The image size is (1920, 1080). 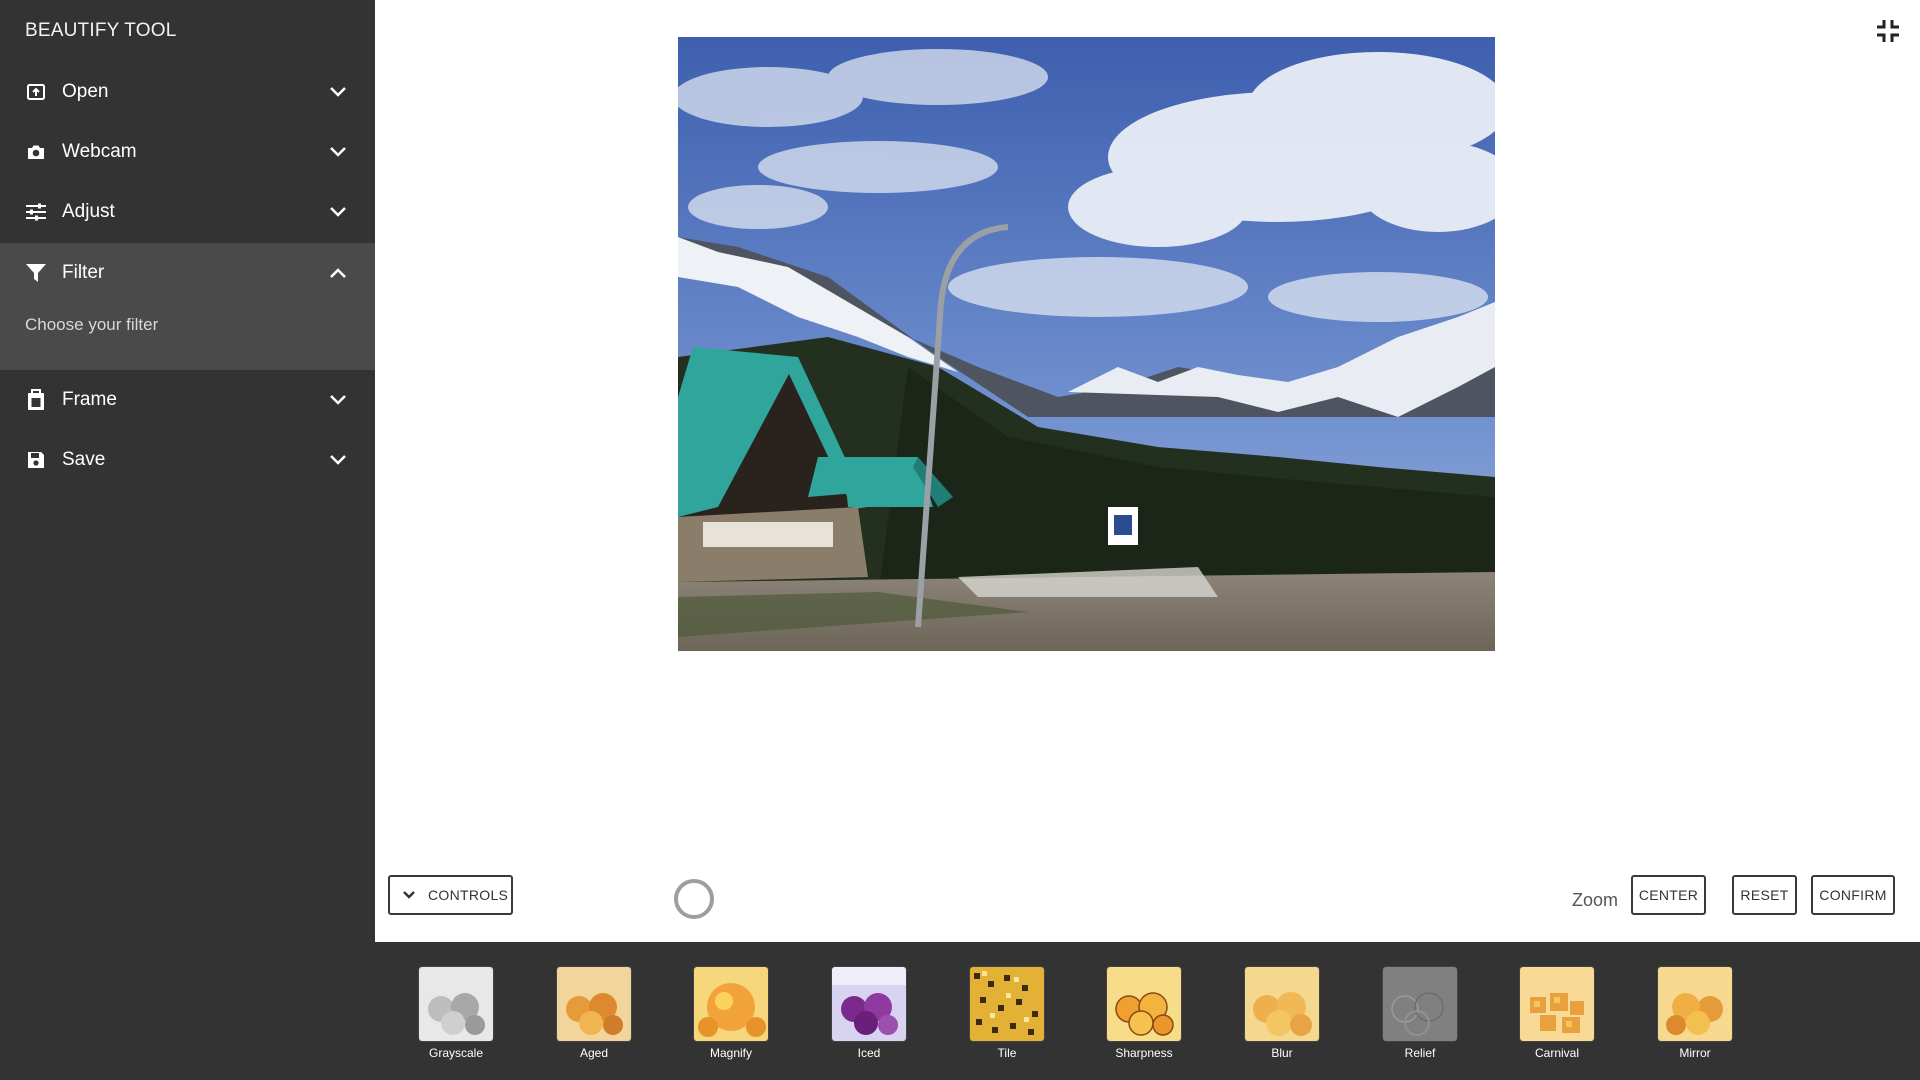 What do you see at coordinates (731, 1053) in the screenshot?
I see `filter-label: Magnify` at bounding box center [731, 1053].